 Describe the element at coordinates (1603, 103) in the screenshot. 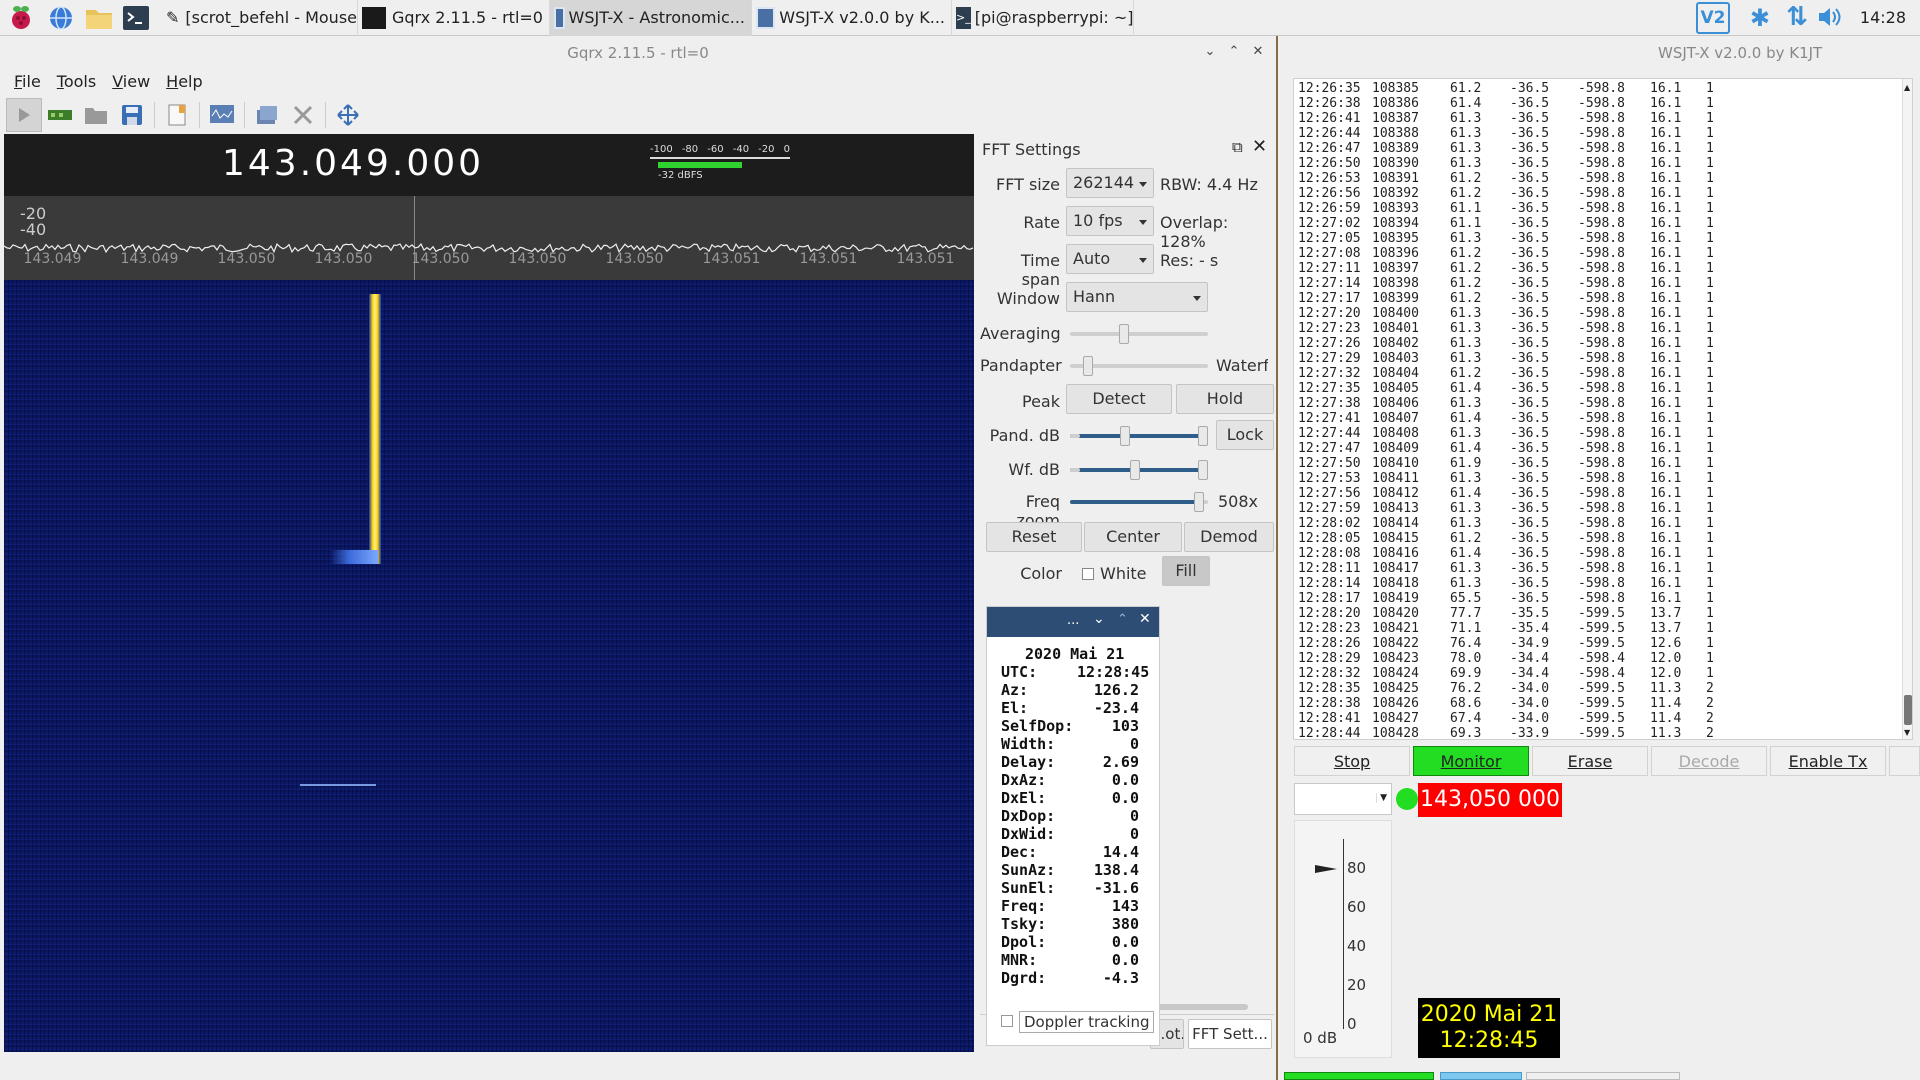

I see `log-row: 12:26:38 108386 61.4 -36.5 -598.8 16.1 1` at that location.